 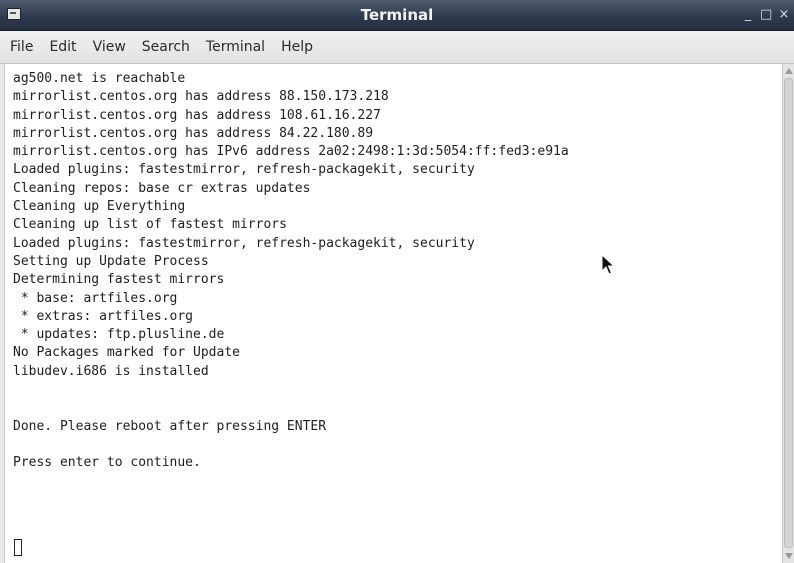 I want to click on terminal-line: ag500.net is reachable, so click(x=99, y=78).